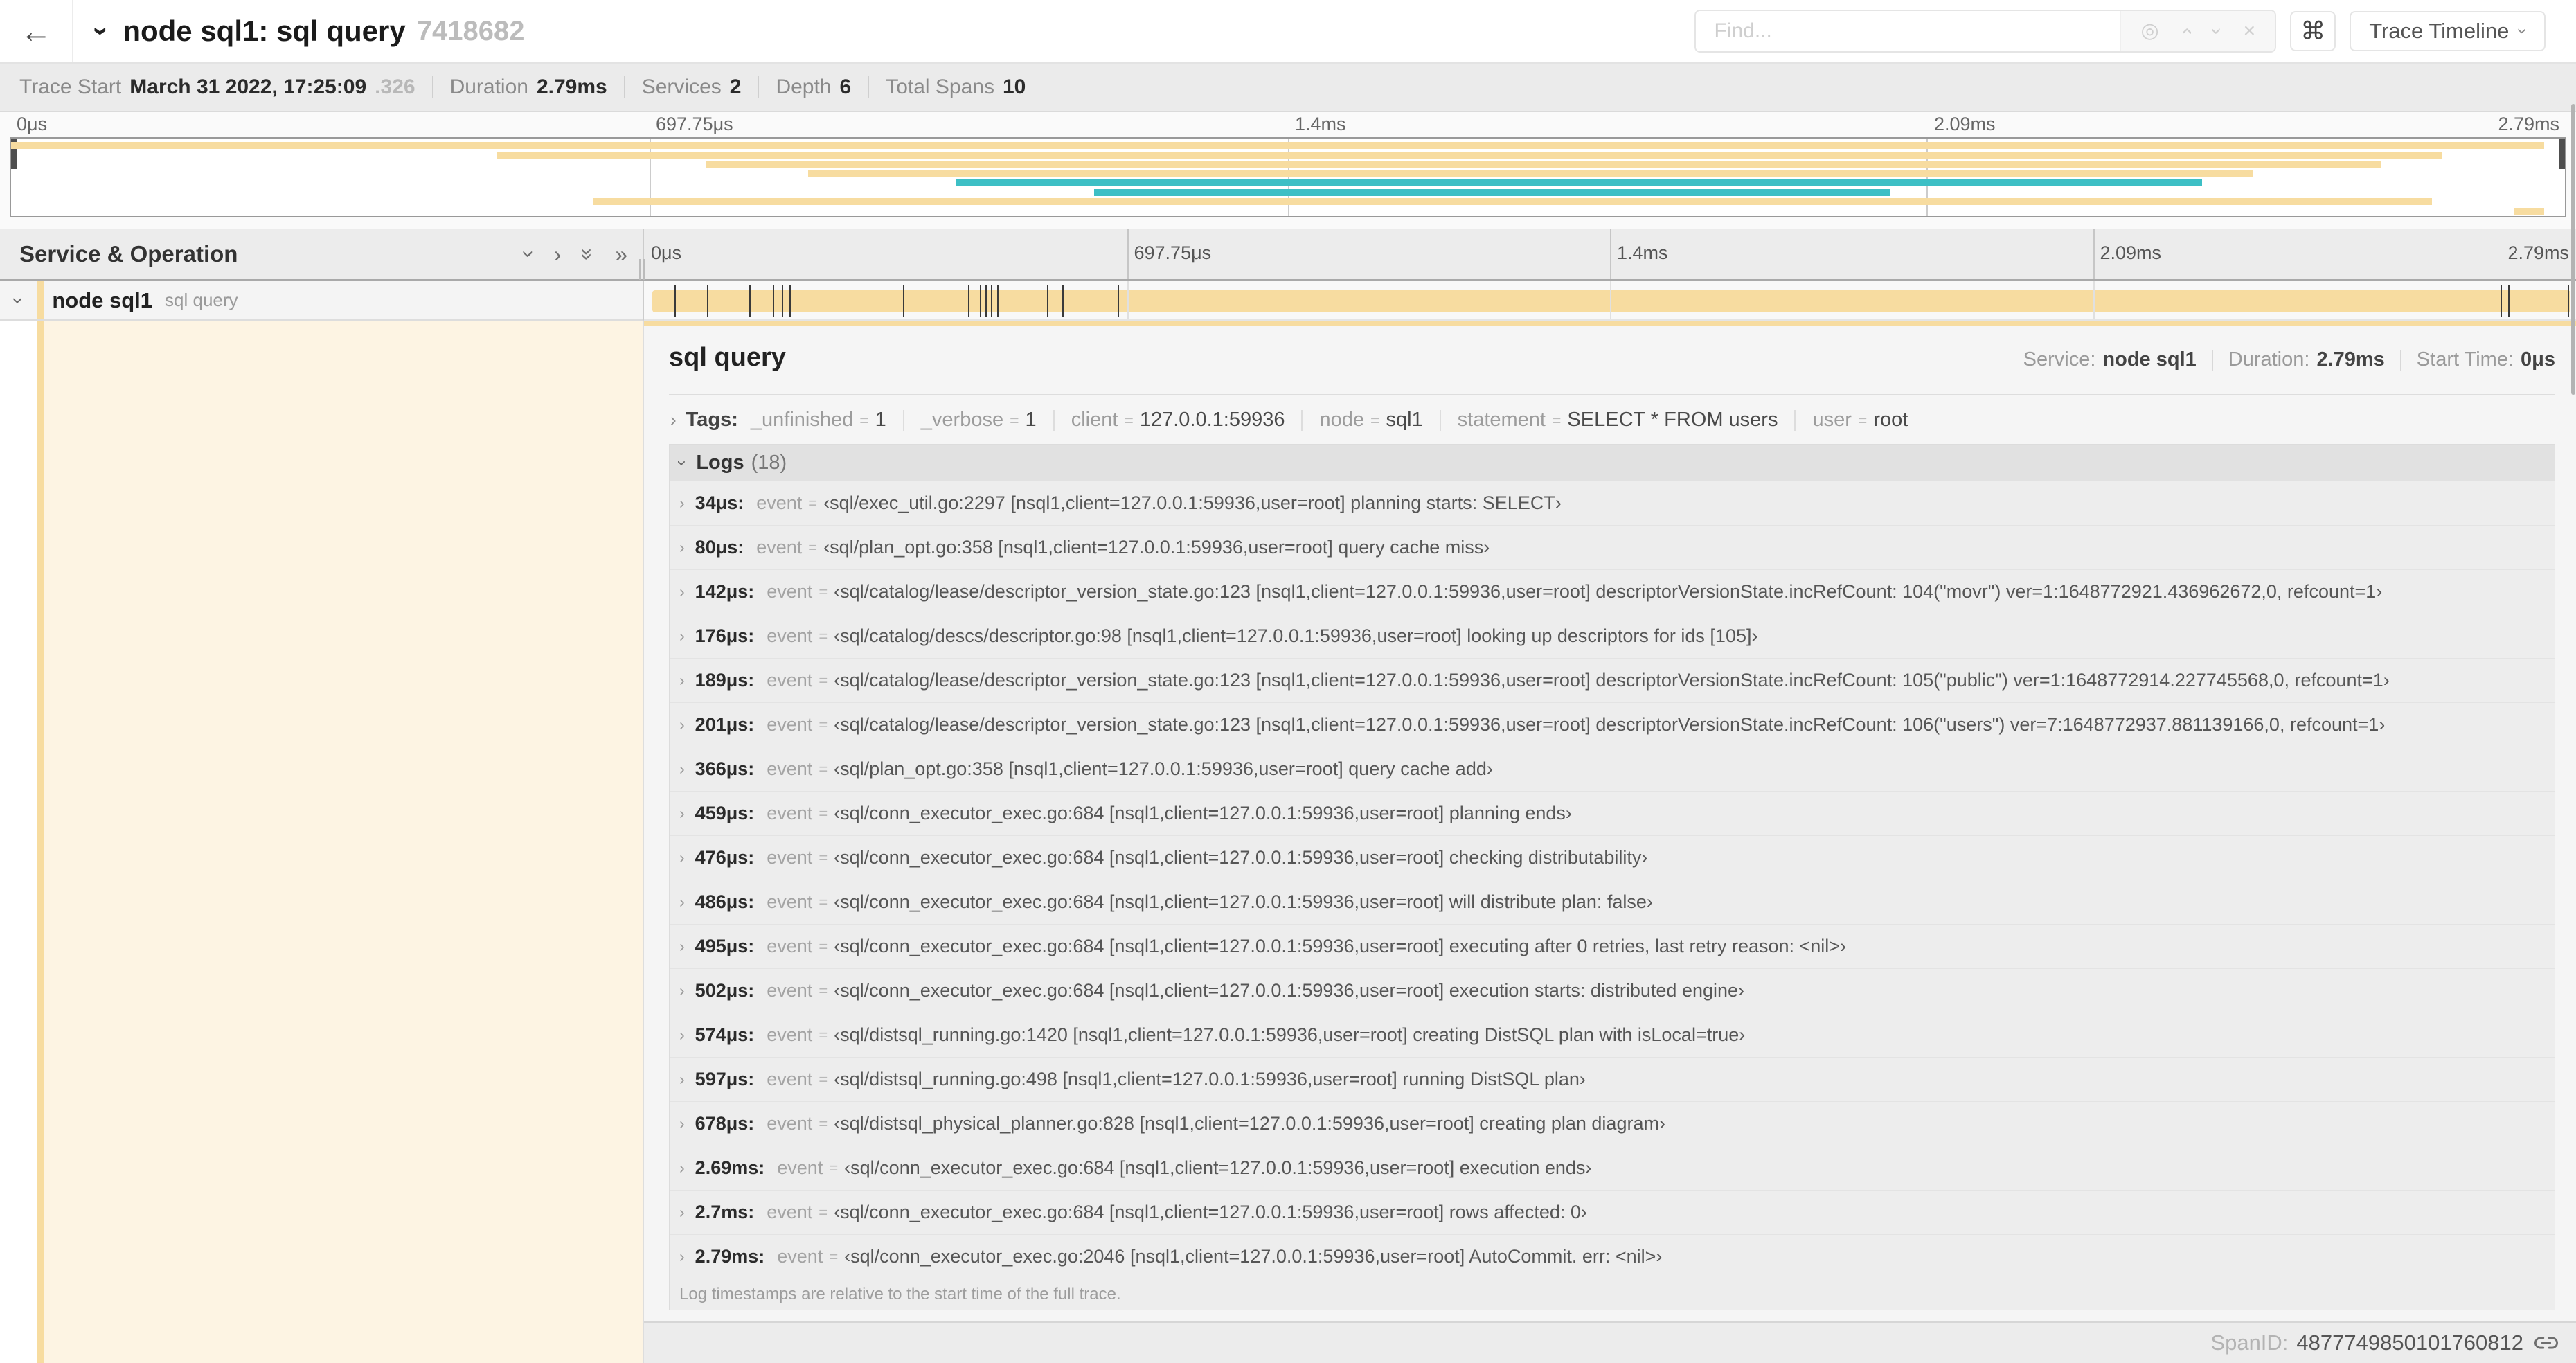 This screenshot has height=1363, width=2576. I want to click on command-icon: ⌘, so click(2313, 31).